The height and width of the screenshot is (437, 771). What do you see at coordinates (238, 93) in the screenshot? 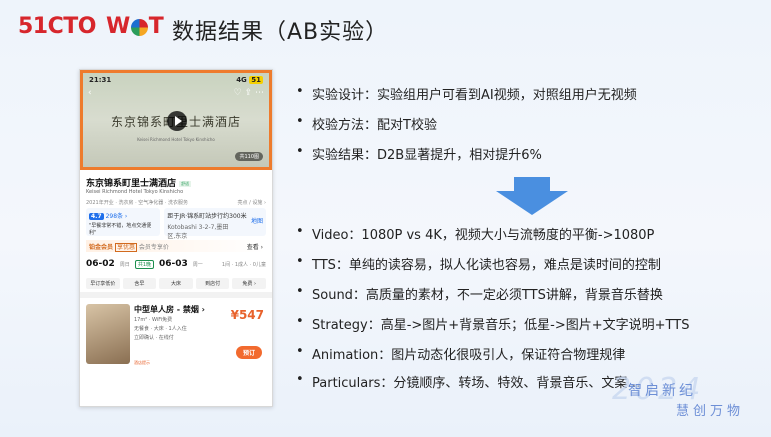
I see `heart-icon: ♡` at bounding box center [238, 93].